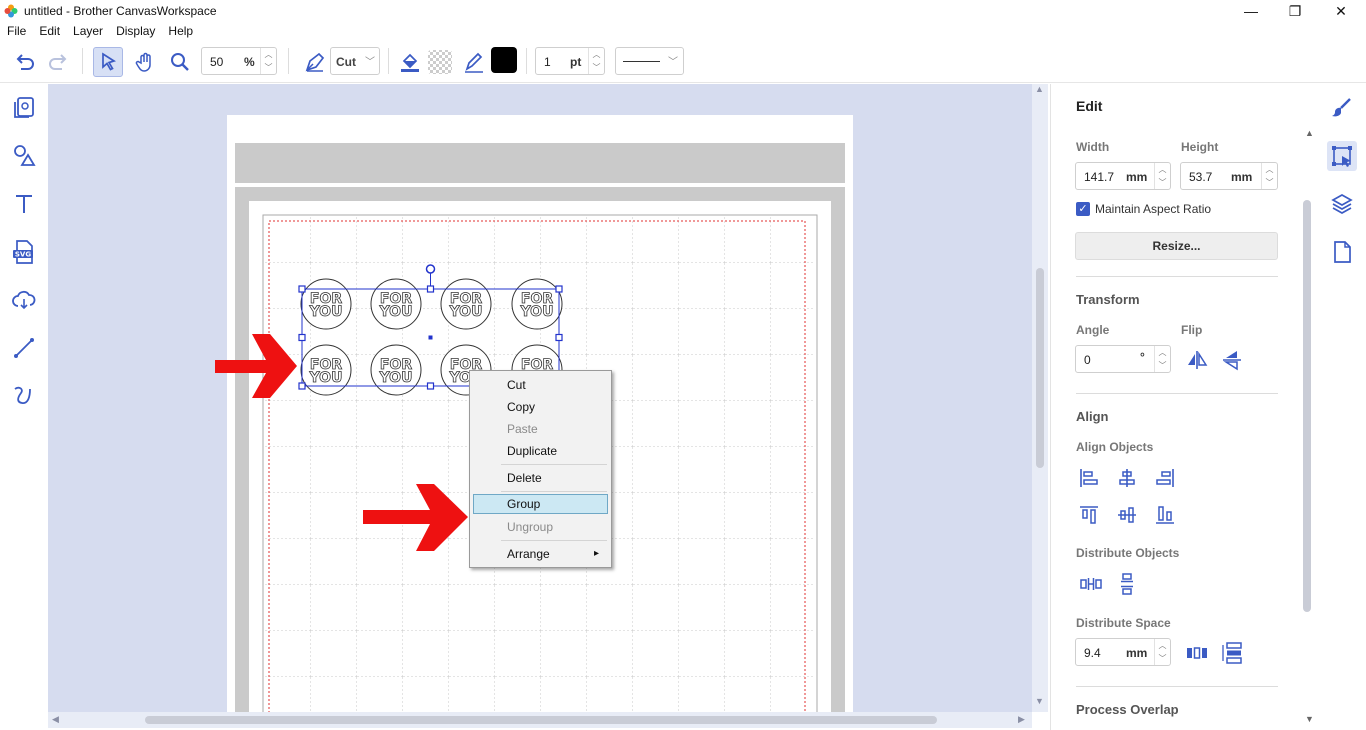  What do you see at coordinates (649, 61) in the screenshot?
I see `line-style-dropdown: ﹀` at bounding box center [649, 61].